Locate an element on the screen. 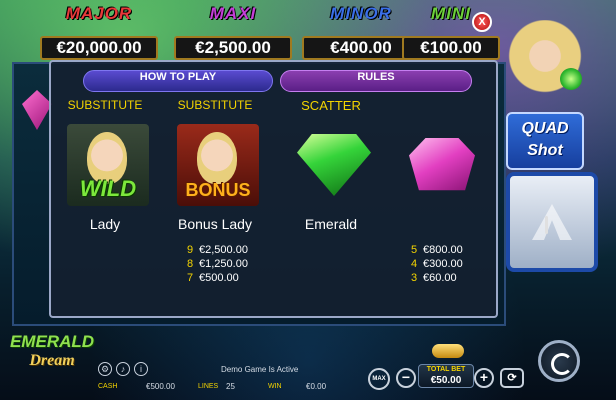 This screenshot has height=400, width=616. win-label: WIN is located at coordinates (275, 386).